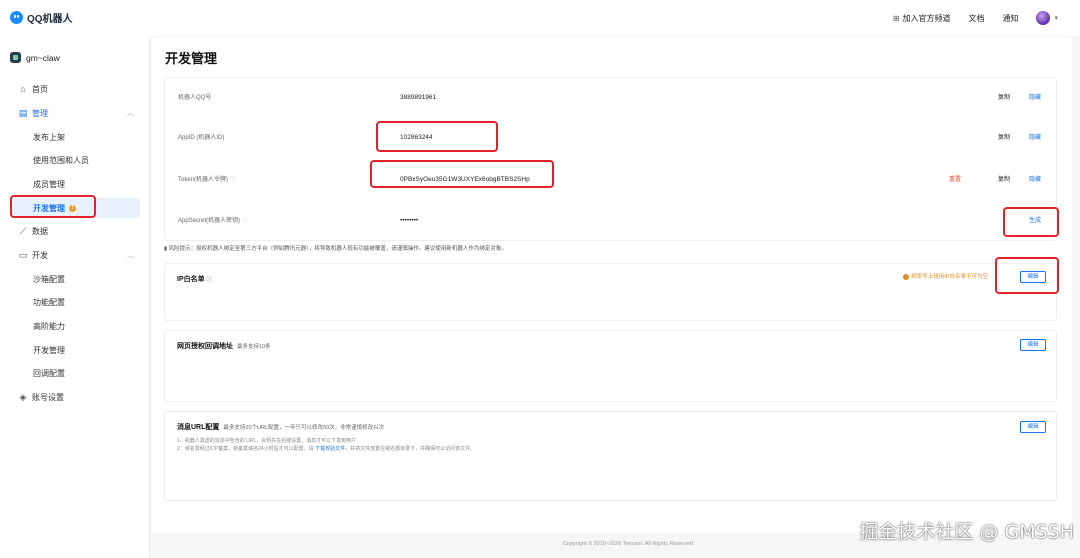 The height and width of the screenshot is (558, 1080). Describe the element at coordinates (281, 427) in the screenshot. I see `msg-url-title: 消息URL配置 最多支持20个URL配置，一年只可以修改50次，非常谨慎修改以次` at that location.